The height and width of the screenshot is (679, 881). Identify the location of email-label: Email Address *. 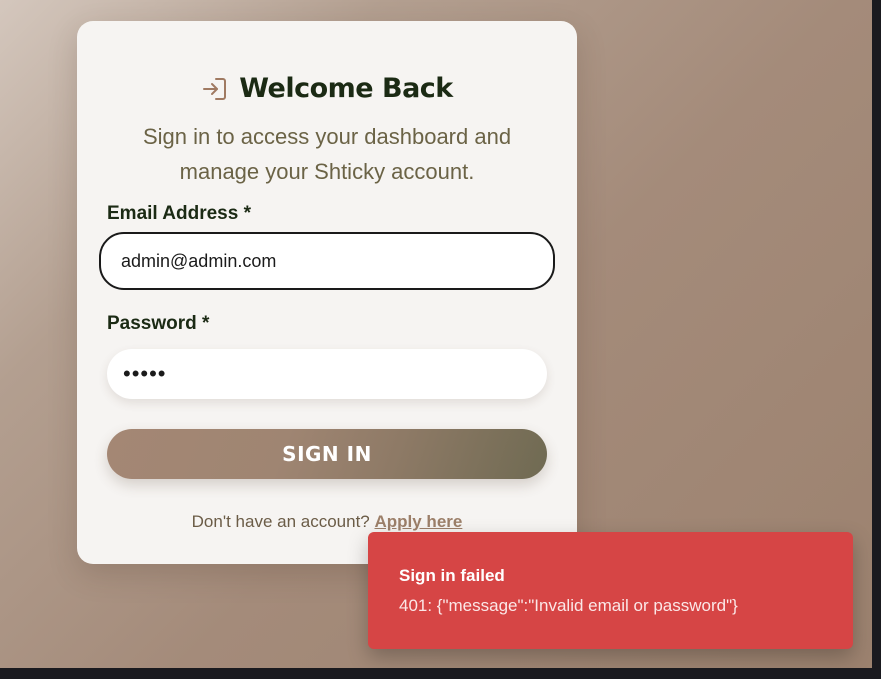
(179, 213).